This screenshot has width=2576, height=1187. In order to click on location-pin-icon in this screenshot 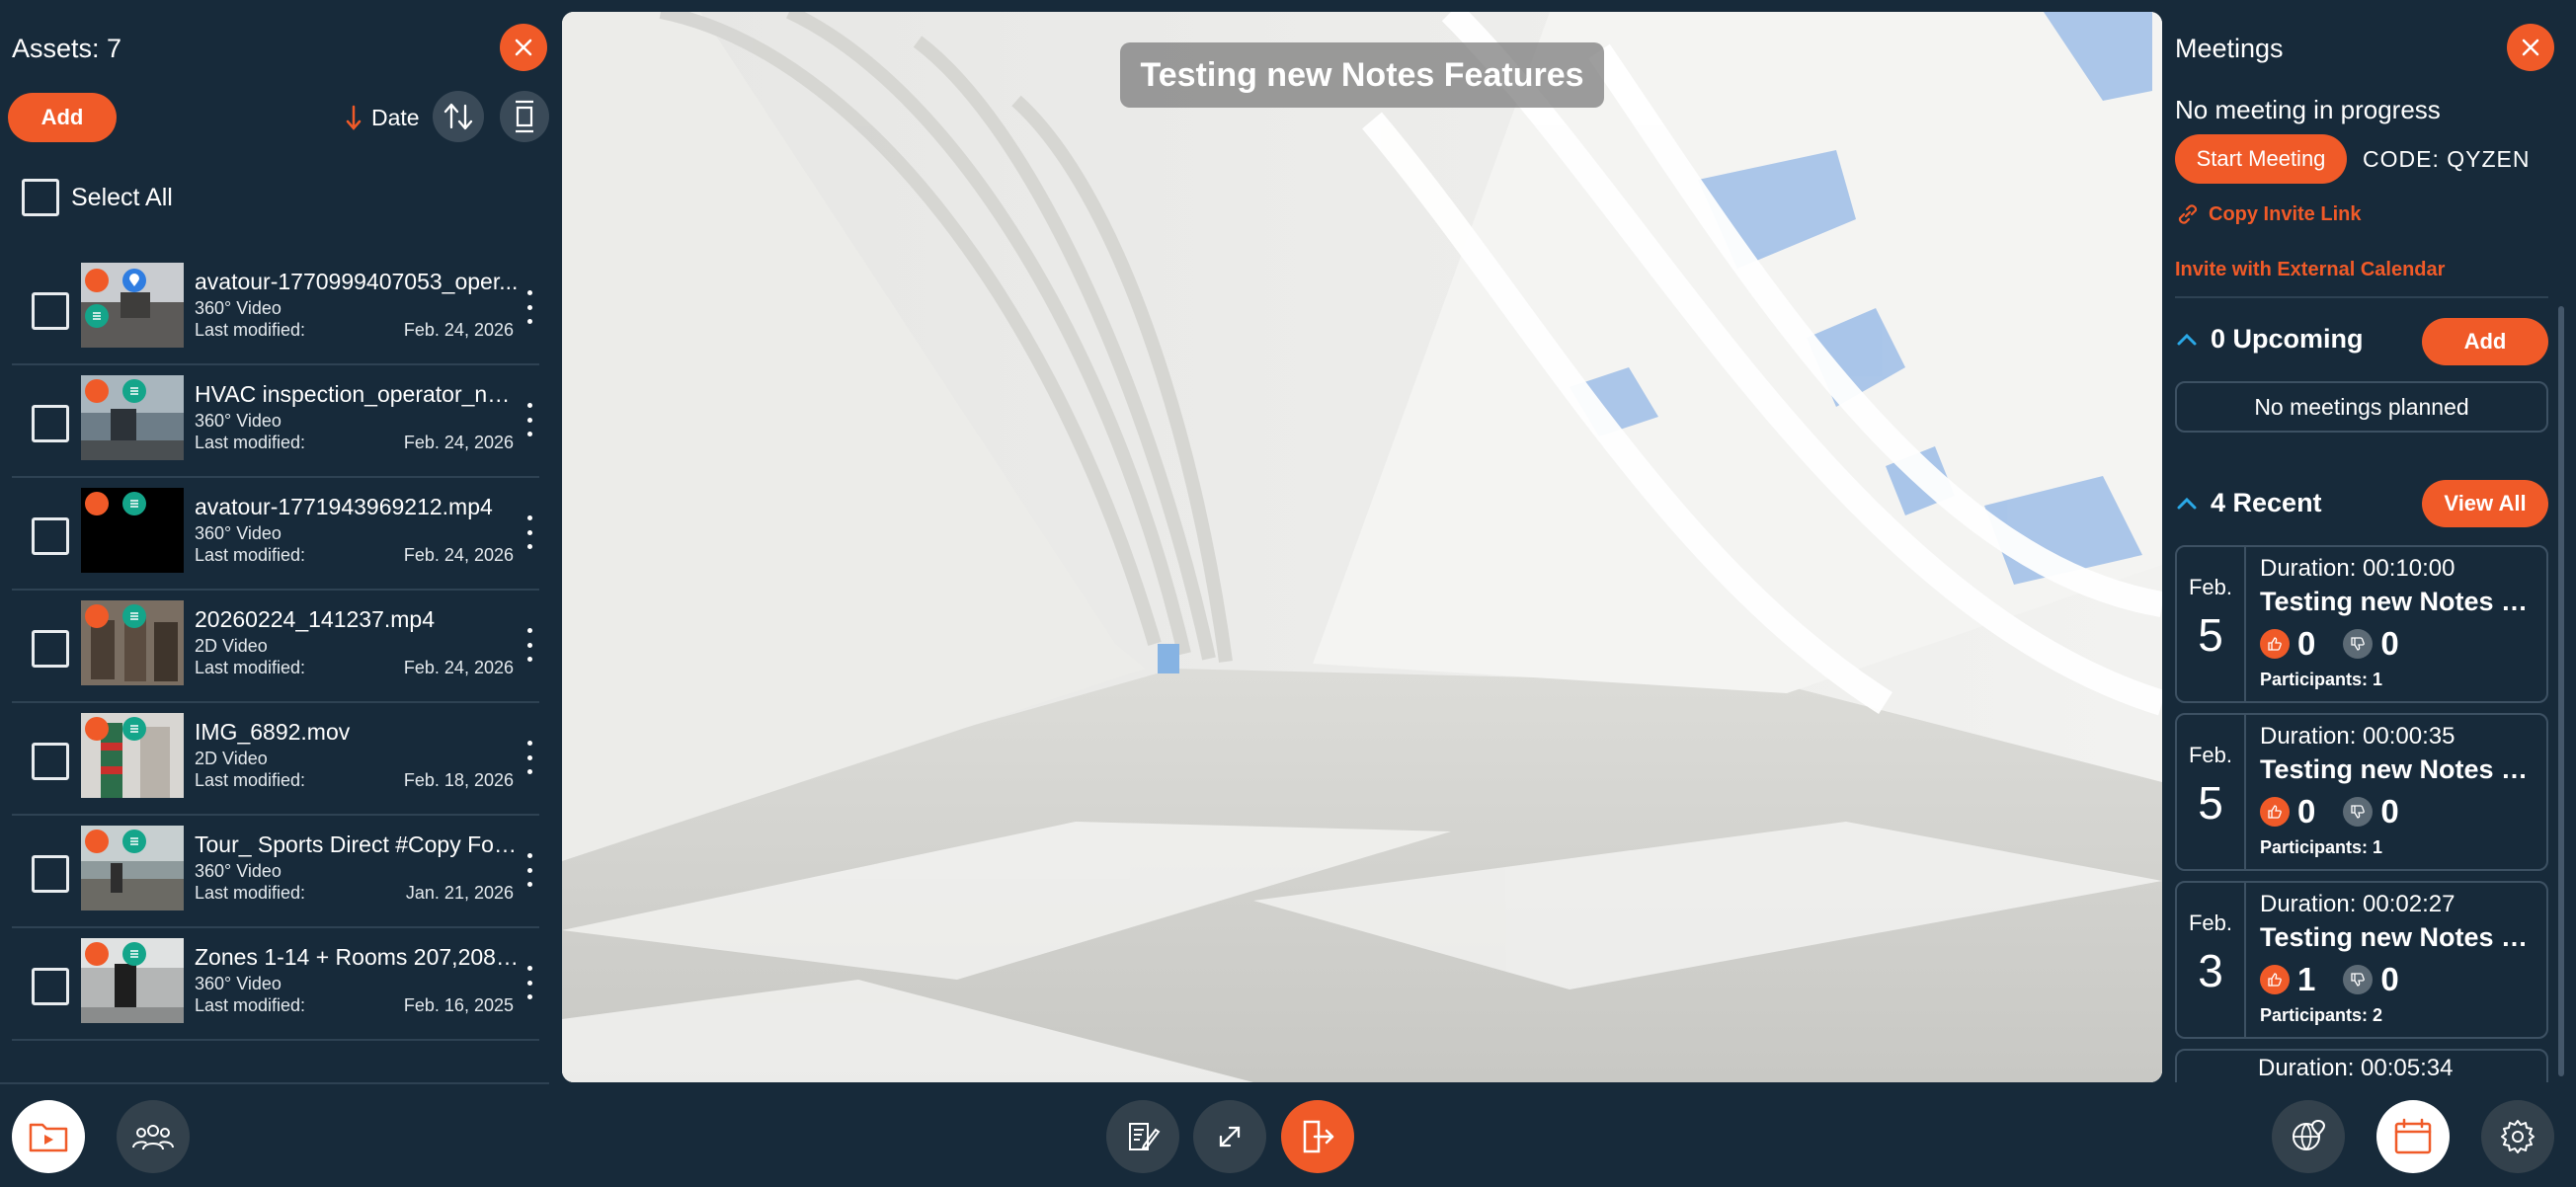, I will do `click(134, 280)`.